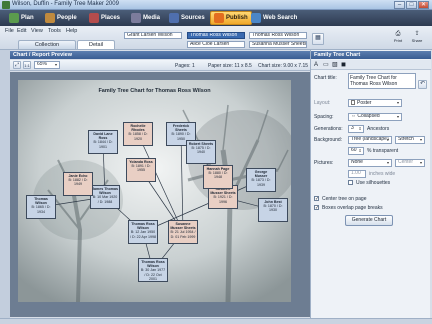  I want to click on menu-tools: Tools, so click(54, 31).